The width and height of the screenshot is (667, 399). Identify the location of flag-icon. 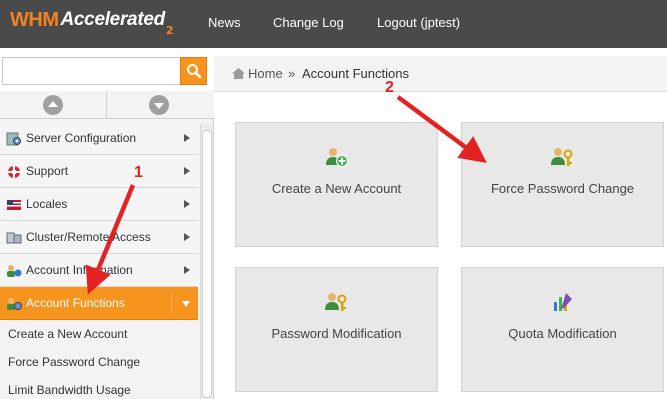
(14, 205).